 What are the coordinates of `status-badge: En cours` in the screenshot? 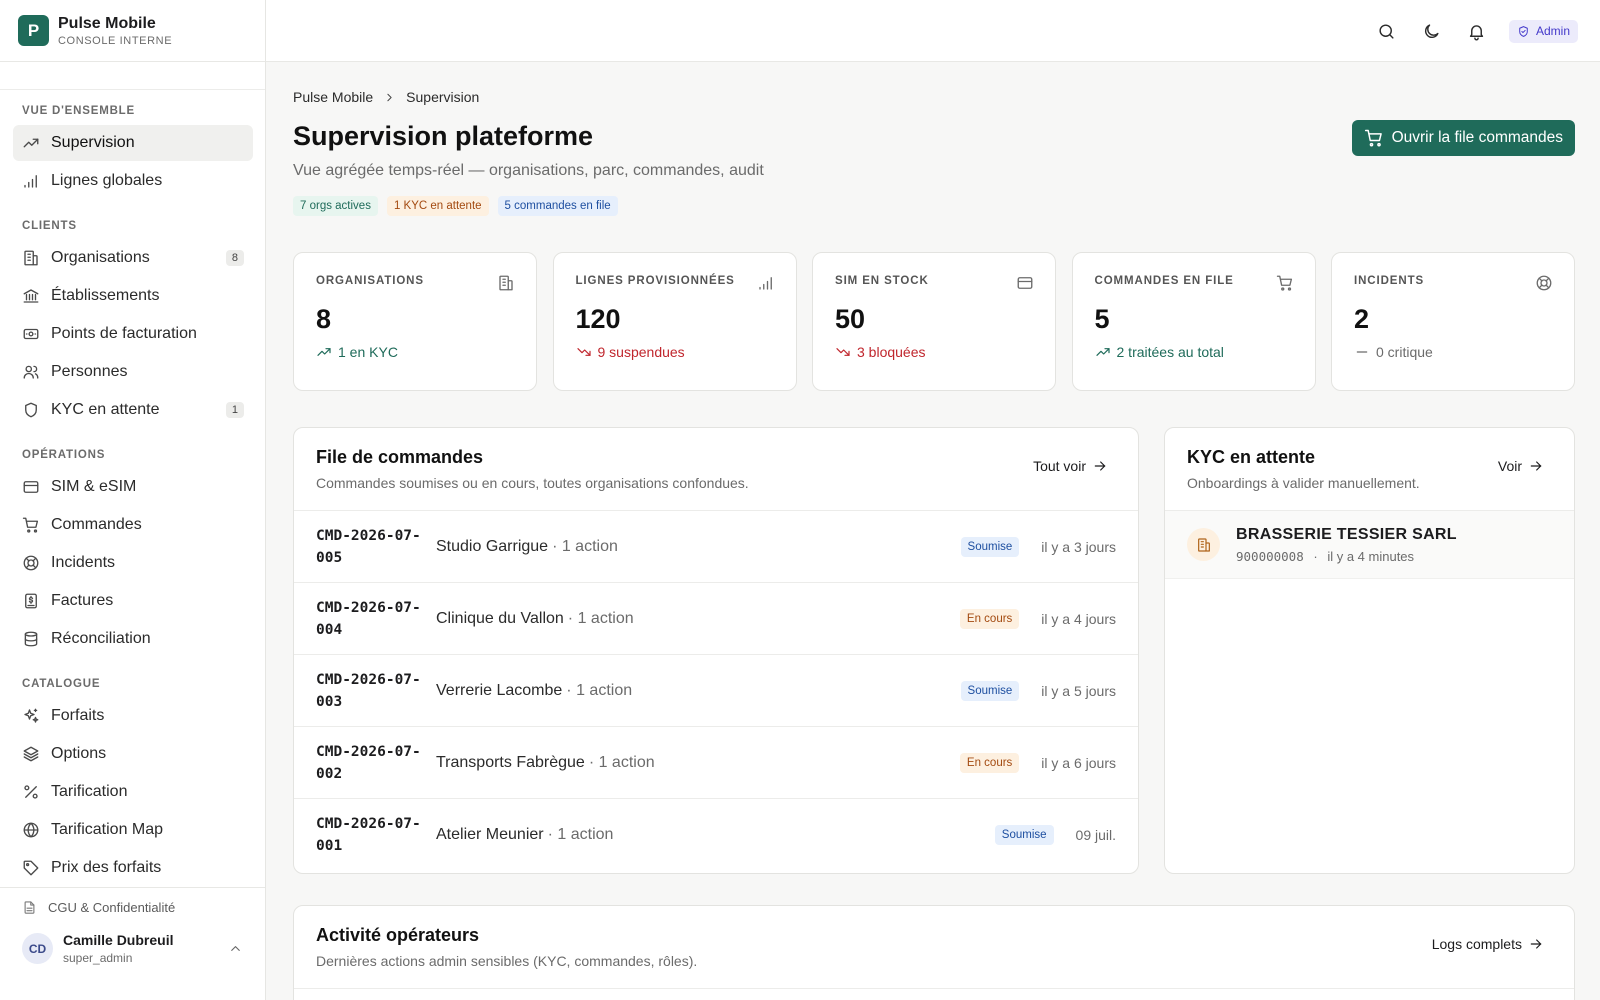 It's located at (989, 762).